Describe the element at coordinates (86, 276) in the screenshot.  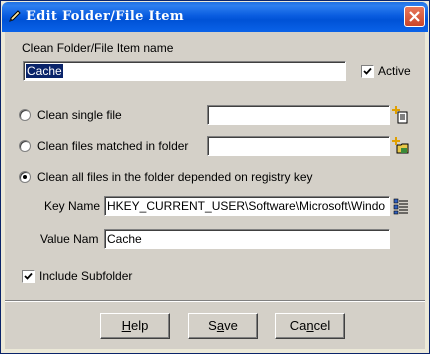
I see `include-subfolder-label: Include Subfolder` at that location.